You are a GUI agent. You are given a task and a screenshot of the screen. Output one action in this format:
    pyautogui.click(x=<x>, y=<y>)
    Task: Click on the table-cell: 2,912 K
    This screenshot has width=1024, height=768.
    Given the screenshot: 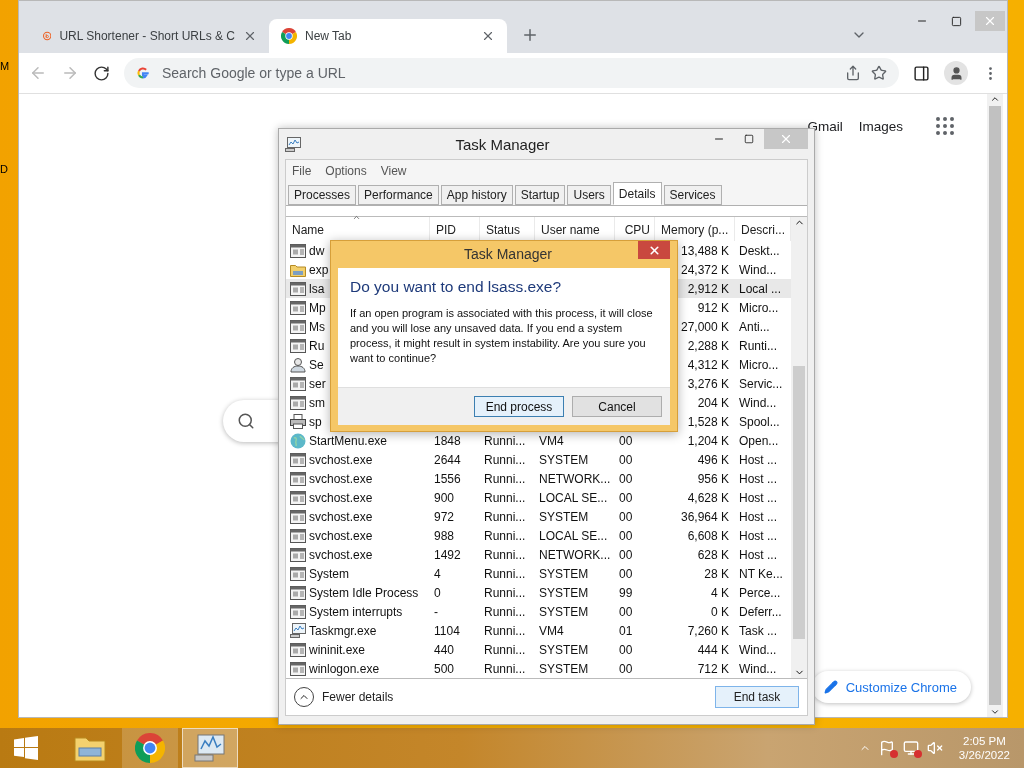 What is the action you would take?
    pyautogui.click(x=708, y=288)
    